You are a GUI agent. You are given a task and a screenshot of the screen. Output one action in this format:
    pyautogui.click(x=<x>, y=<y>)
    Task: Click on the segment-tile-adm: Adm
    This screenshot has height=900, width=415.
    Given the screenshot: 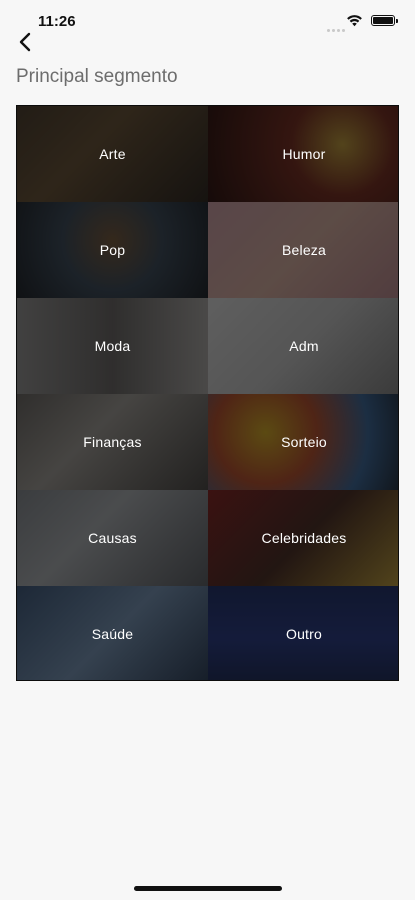 What is the action you would take?
    pyautogui.click(x=303, y=346)
    